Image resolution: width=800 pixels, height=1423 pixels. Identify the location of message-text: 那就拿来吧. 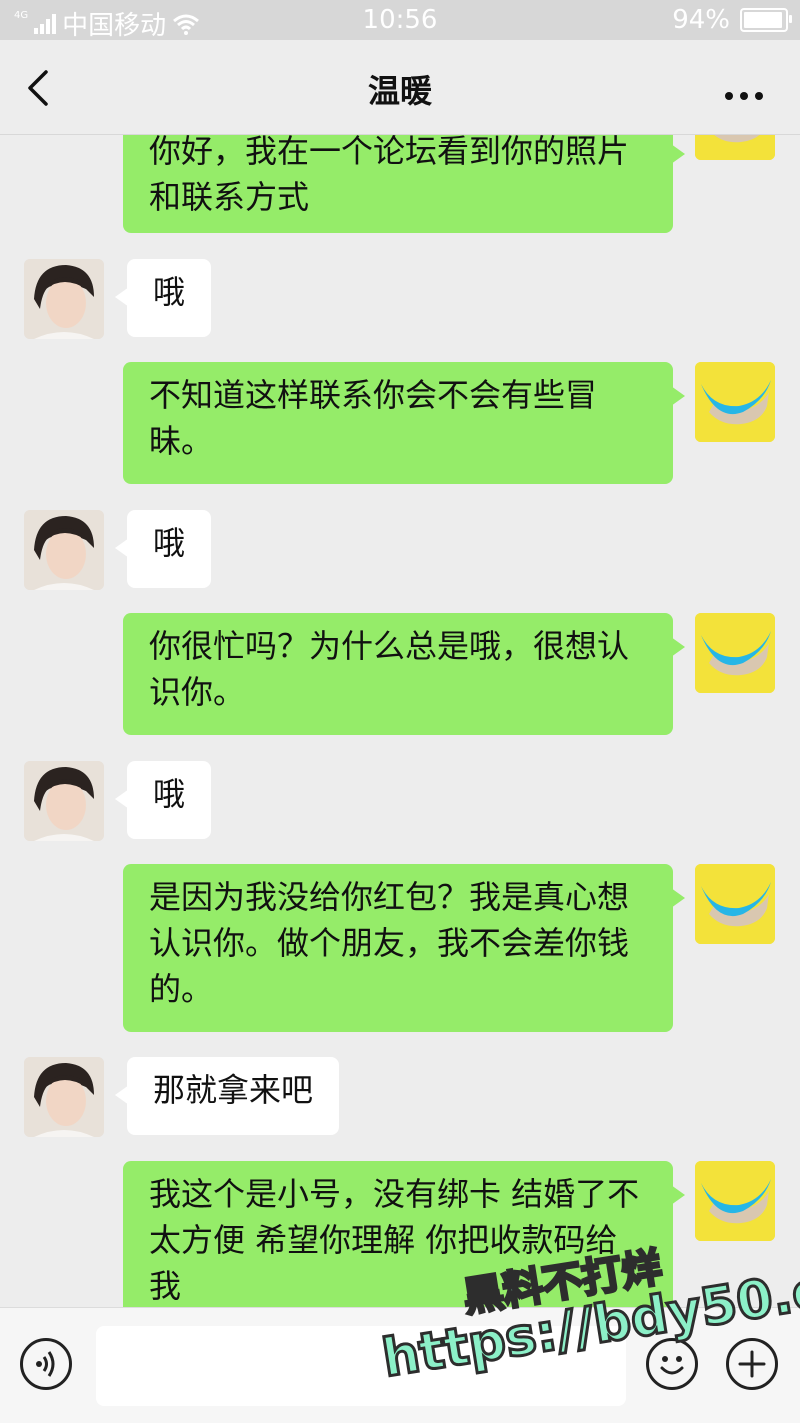
(233, 1090).